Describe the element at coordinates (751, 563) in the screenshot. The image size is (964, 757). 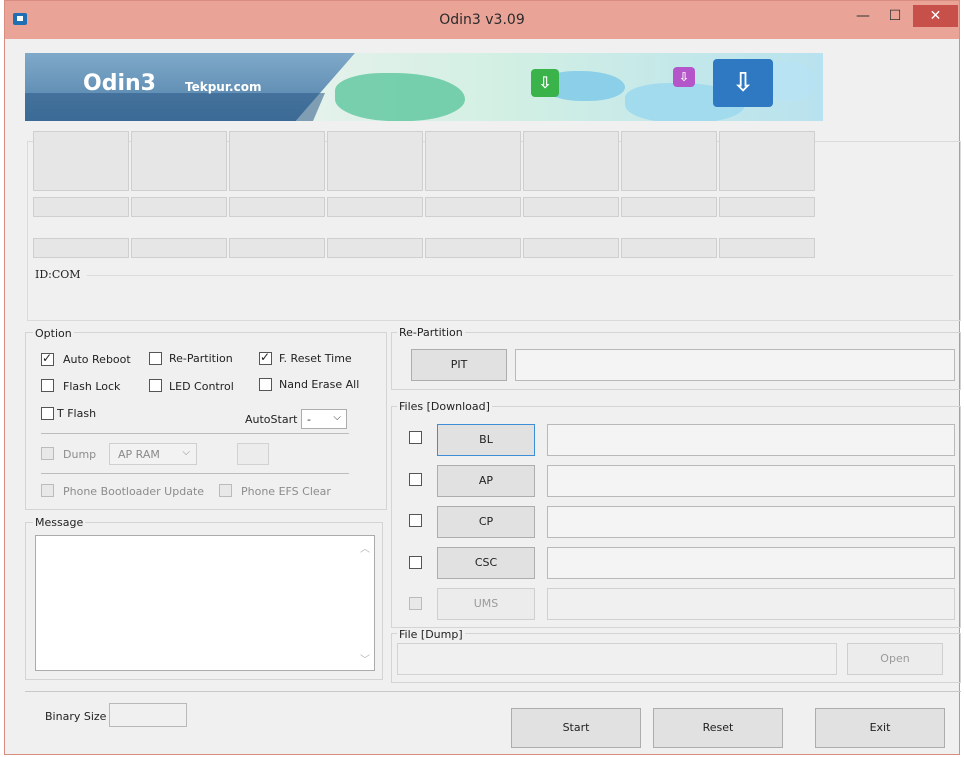
I see `csc-file-field` at that location.